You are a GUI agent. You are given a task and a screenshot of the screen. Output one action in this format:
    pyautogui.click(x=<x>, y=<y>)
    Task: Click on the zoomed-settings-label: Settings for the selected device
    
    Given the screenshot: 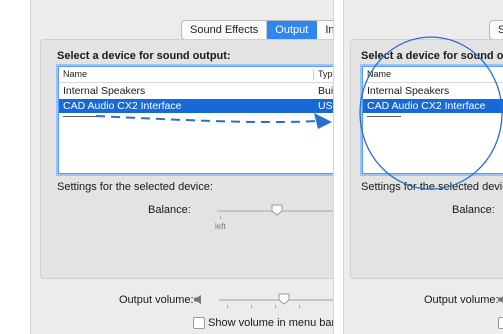 What is the action you would take?
    pyautogui.click(x=432, y=187)
    